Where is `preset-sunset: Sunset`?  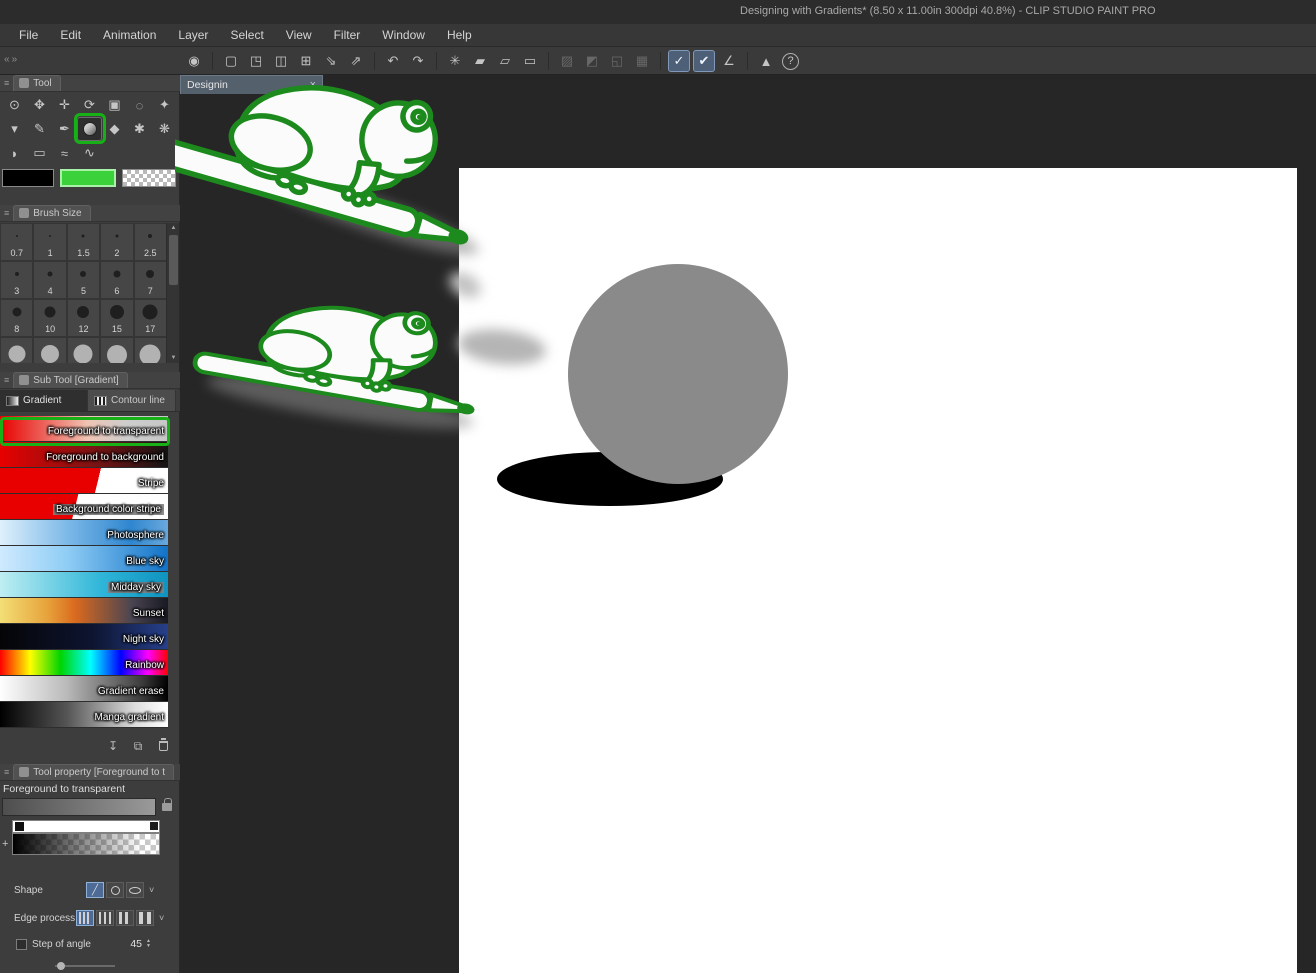 preset-sunset: Sunset is located at coordinates (84, 611).